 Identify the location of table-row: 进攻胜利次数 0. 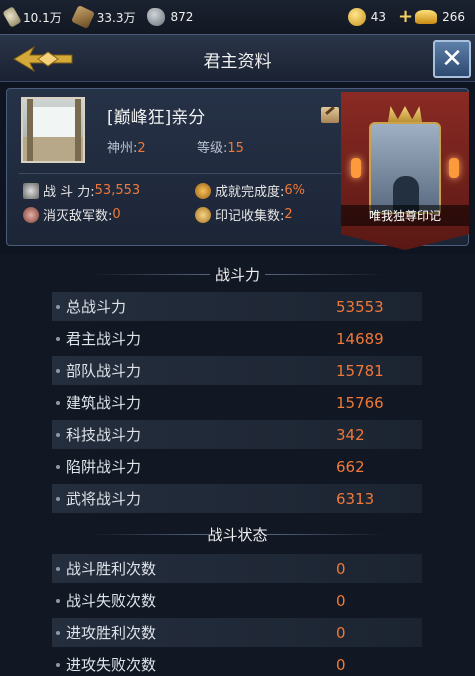
(237, 632).